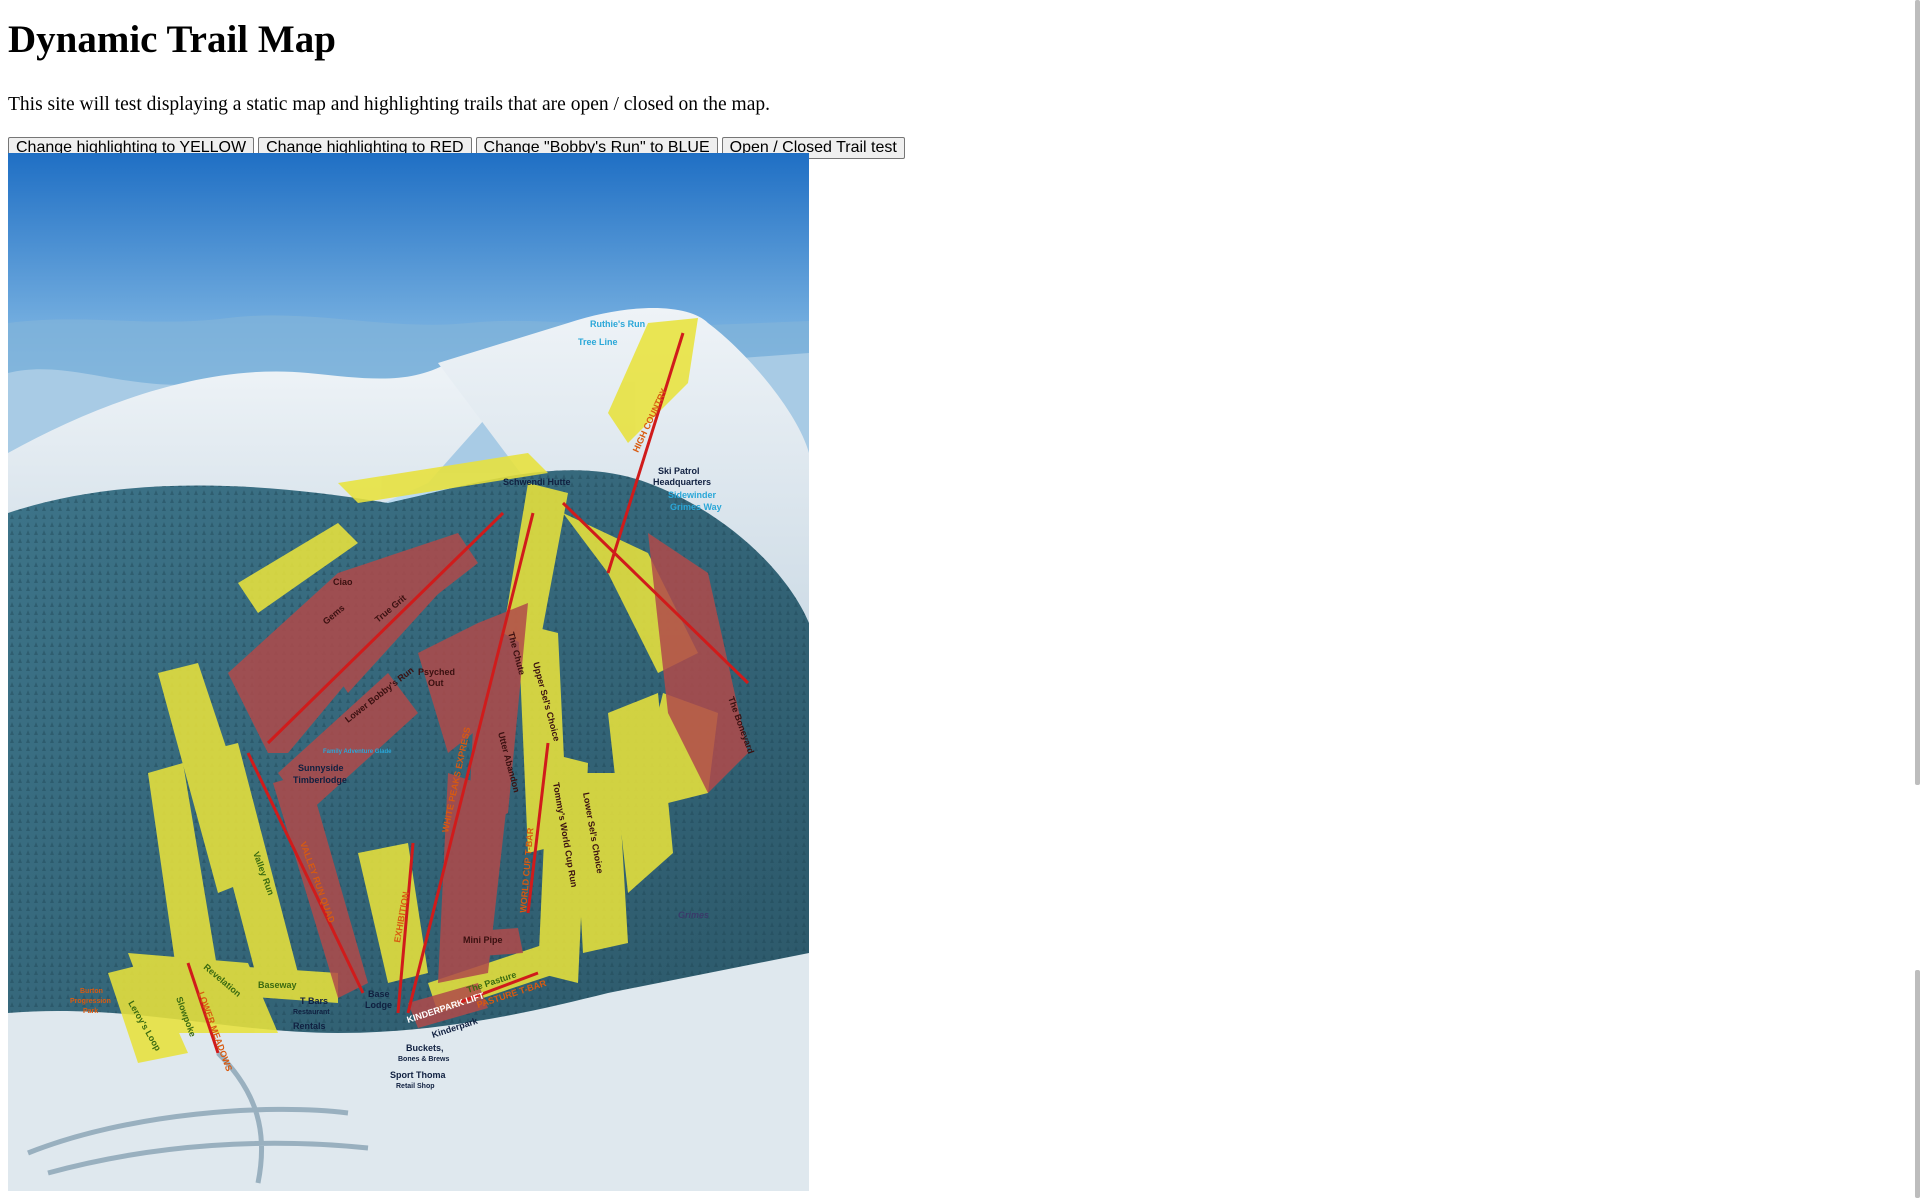 The image size is (1920, 1198). What do you see at coordinates (679, 471) in the screenshot?
I see `label-ski-patrol: Ski Patrol` at bounding box center [679, 471].